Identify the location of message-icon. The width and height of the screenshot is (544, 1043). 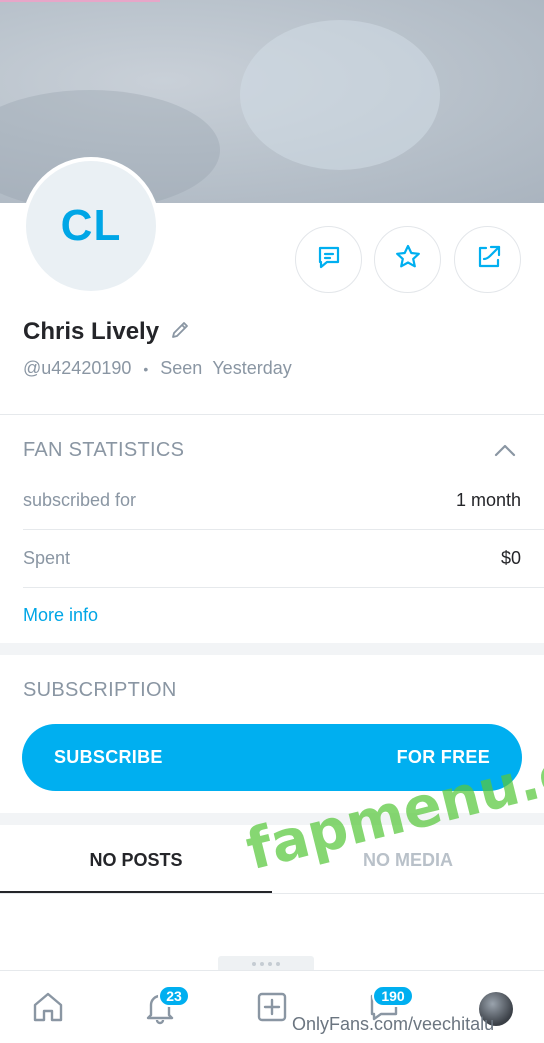
(329, 259).